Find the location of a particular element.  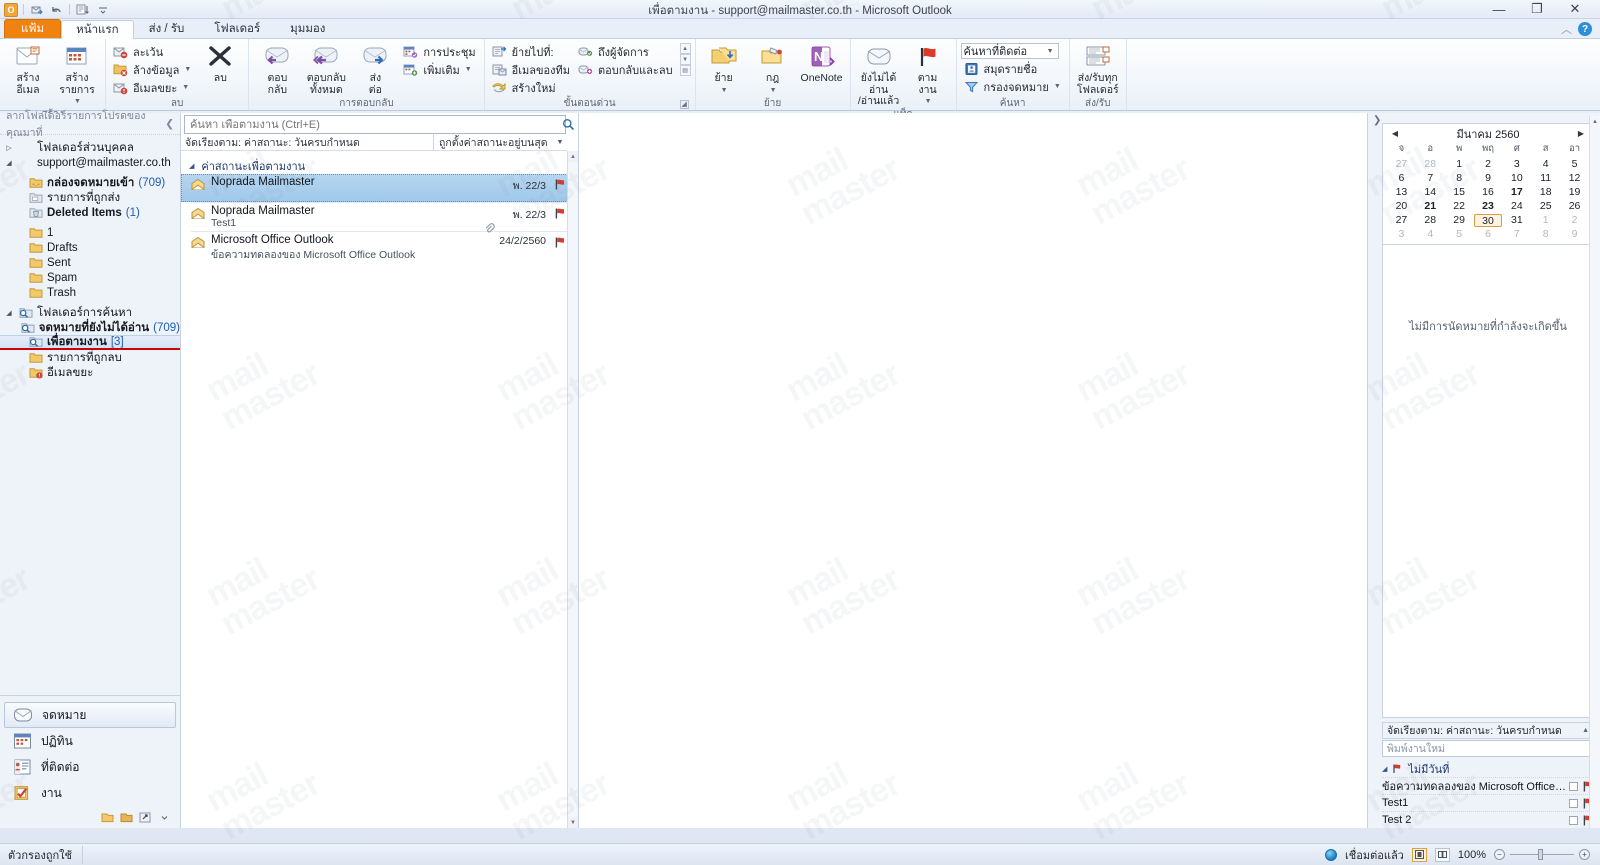

calendar-day: 1 is located at coordinates (1459, 164).